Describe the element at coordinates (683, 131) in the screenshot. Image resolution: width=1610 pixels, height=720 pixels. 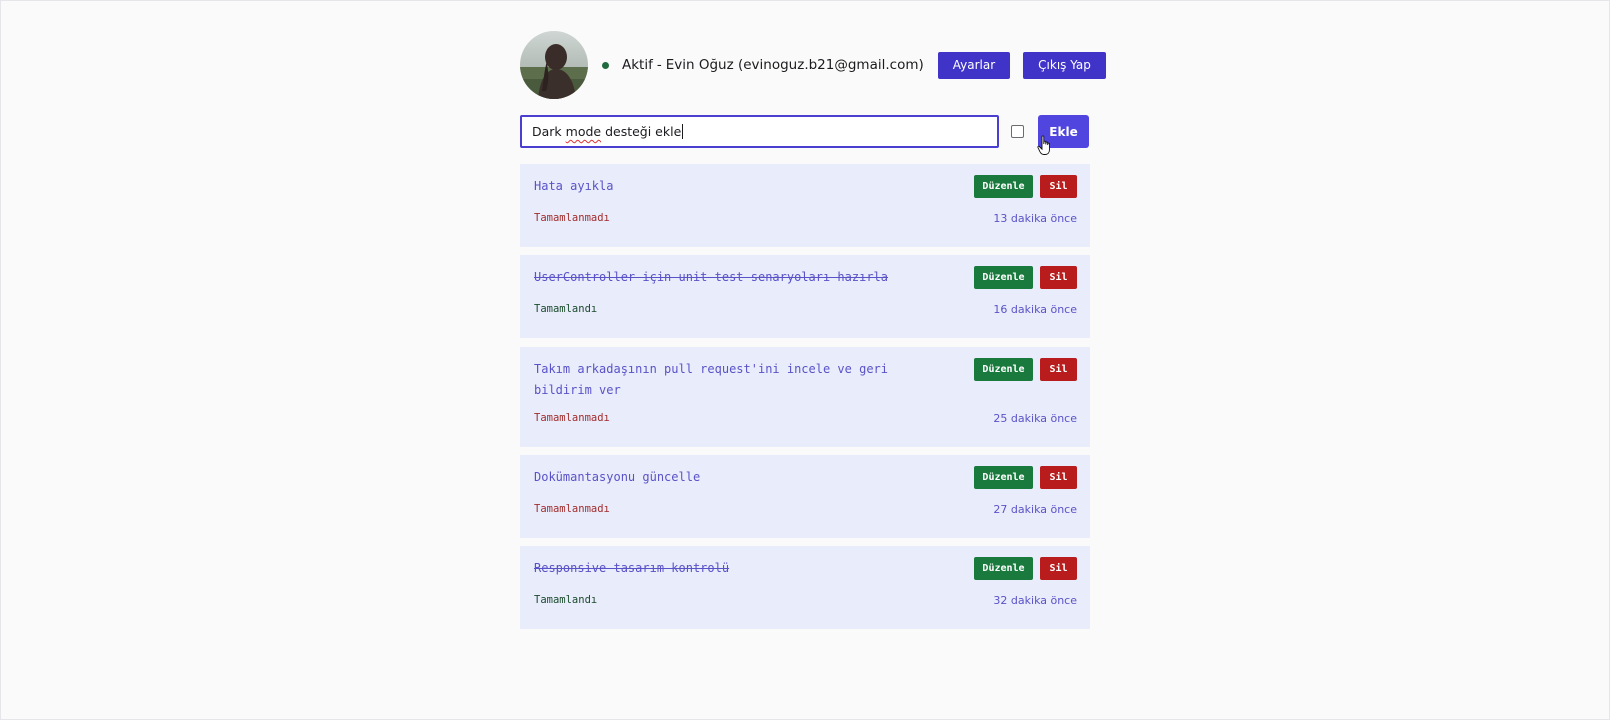
I see `text-caret` at that location.